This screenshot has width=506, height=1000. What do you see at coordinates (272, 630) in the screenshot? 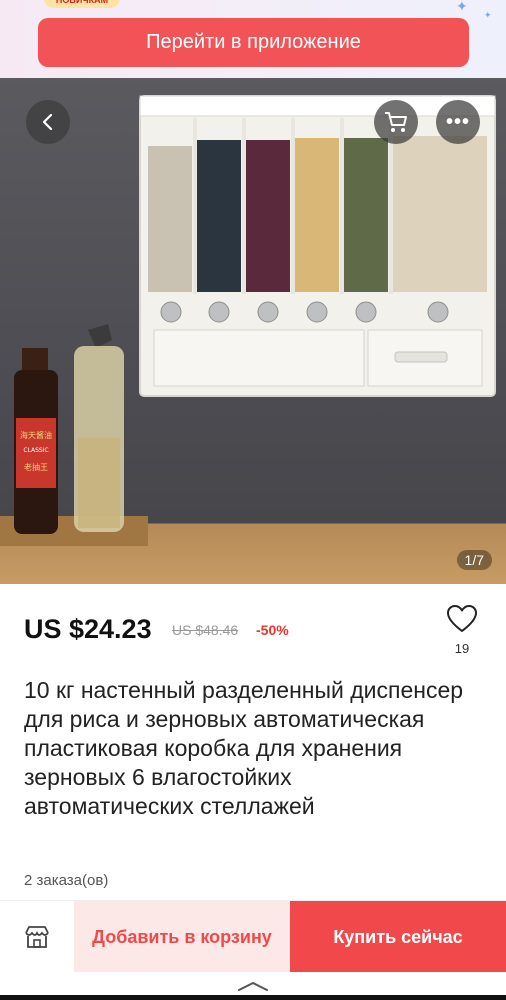
I see `discount-badge: -50%` at bounding box center [272, 630].